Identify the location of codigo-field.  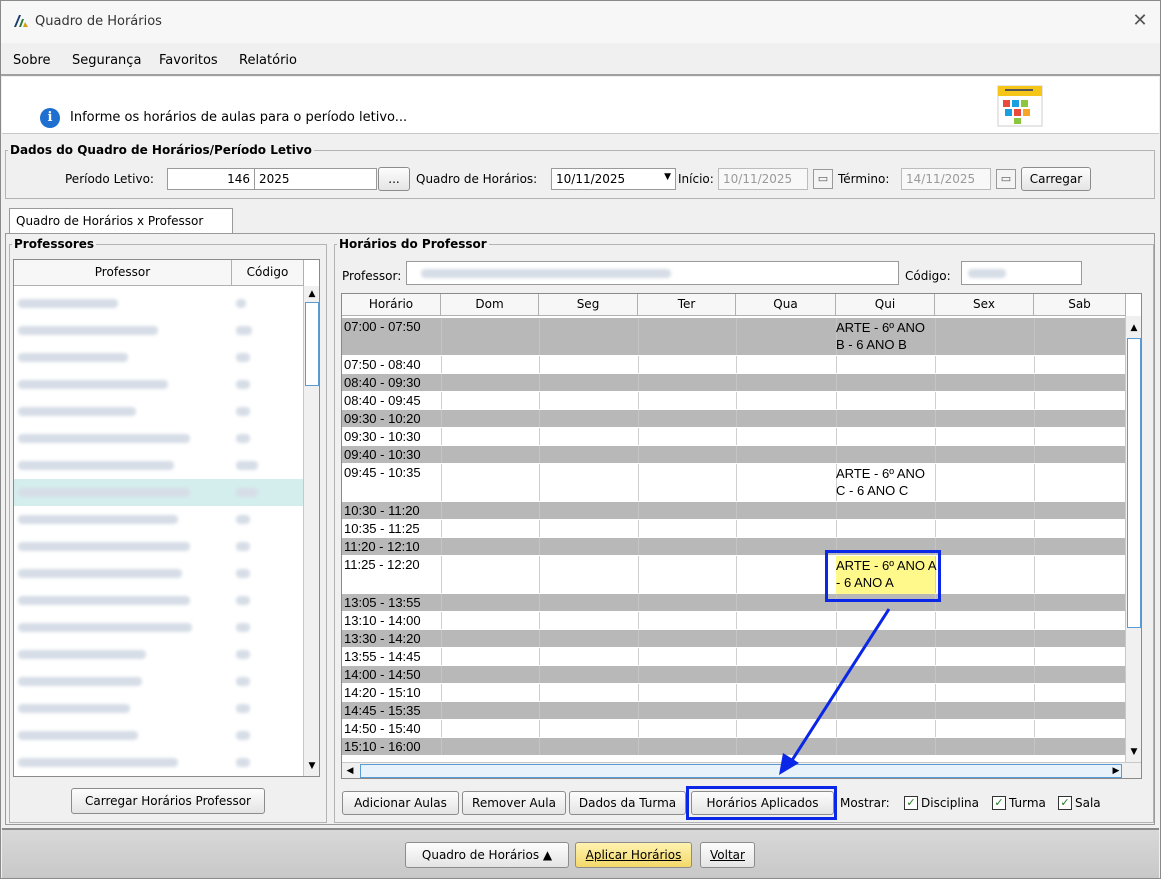
(1021, 273).